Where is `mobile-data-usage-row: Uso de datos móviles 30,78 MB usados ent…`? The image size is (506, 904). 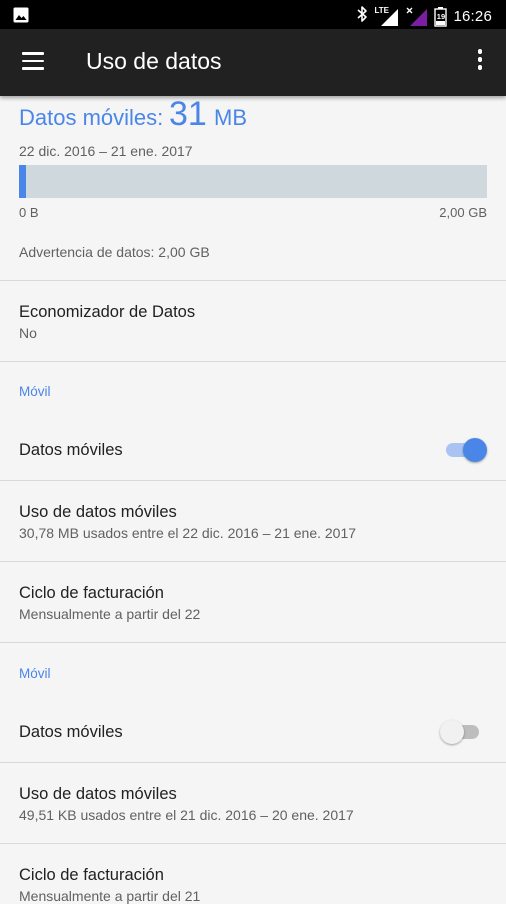 mobile-data-usage-row: Uso de datos móviles 30,78 MB usados ent… is located at coordinates (253, 521).